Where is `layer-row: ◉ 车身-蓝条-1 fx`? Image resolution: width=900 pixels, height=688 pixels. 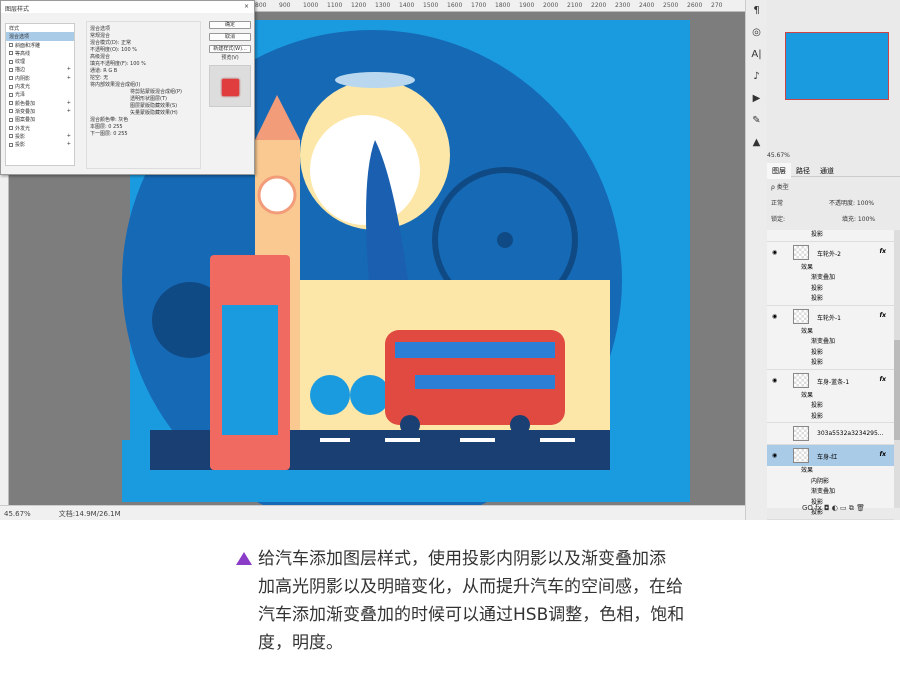 layer-row: ◉ 车身-蓝条-1 fx is located at coordinates (830, 379).